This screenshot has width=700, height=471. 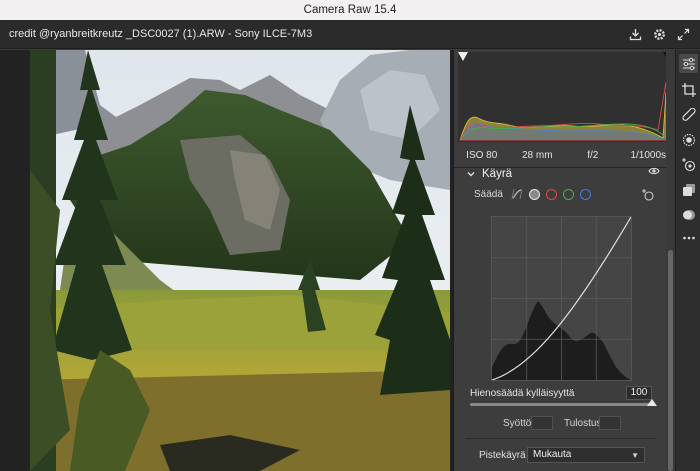 What do you see at coordinates (688, 237) in the screenshot?
I see `more-icon` at bounding box center [688, 237].